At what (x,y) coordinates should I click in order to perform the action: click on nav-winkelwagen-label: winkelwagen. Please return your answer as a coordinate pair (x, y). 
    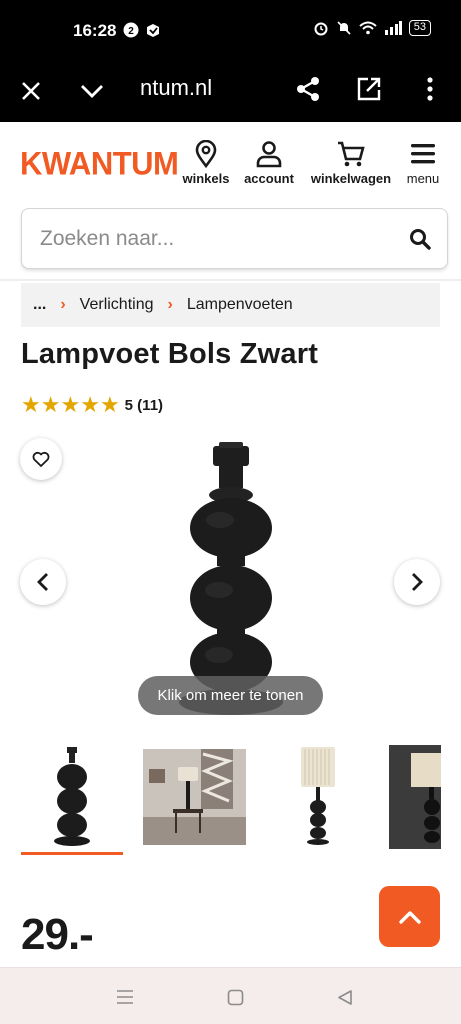
    Looking at the image, I should click on (351, 178).